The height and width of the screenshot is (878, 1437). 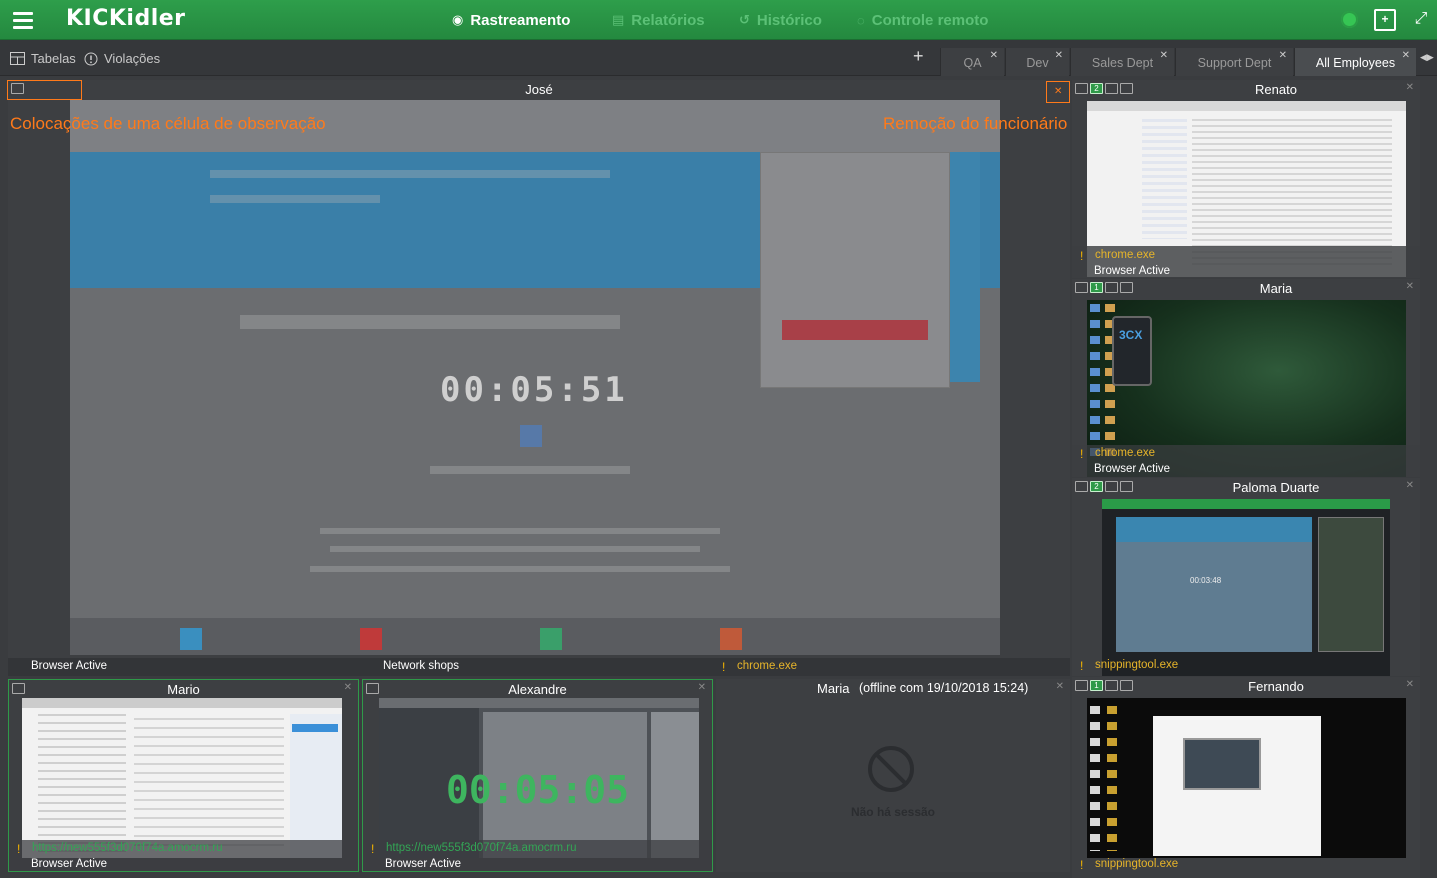 What do you see at coordinates (1276, 89) in the screenshot?
I see `employee-name: Renato` at bounding box center [1276, 89].